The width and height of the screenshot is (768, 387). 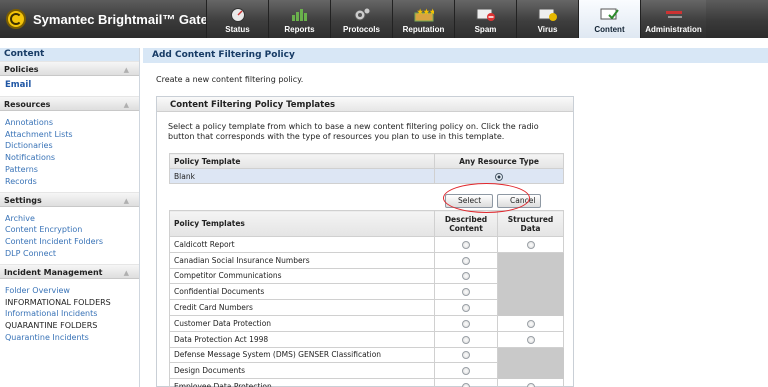 What do you see at coordinates (53, 272) in the screenshot?
I see `nav-section-label: Incident Management` at bounding box center [53, 272].